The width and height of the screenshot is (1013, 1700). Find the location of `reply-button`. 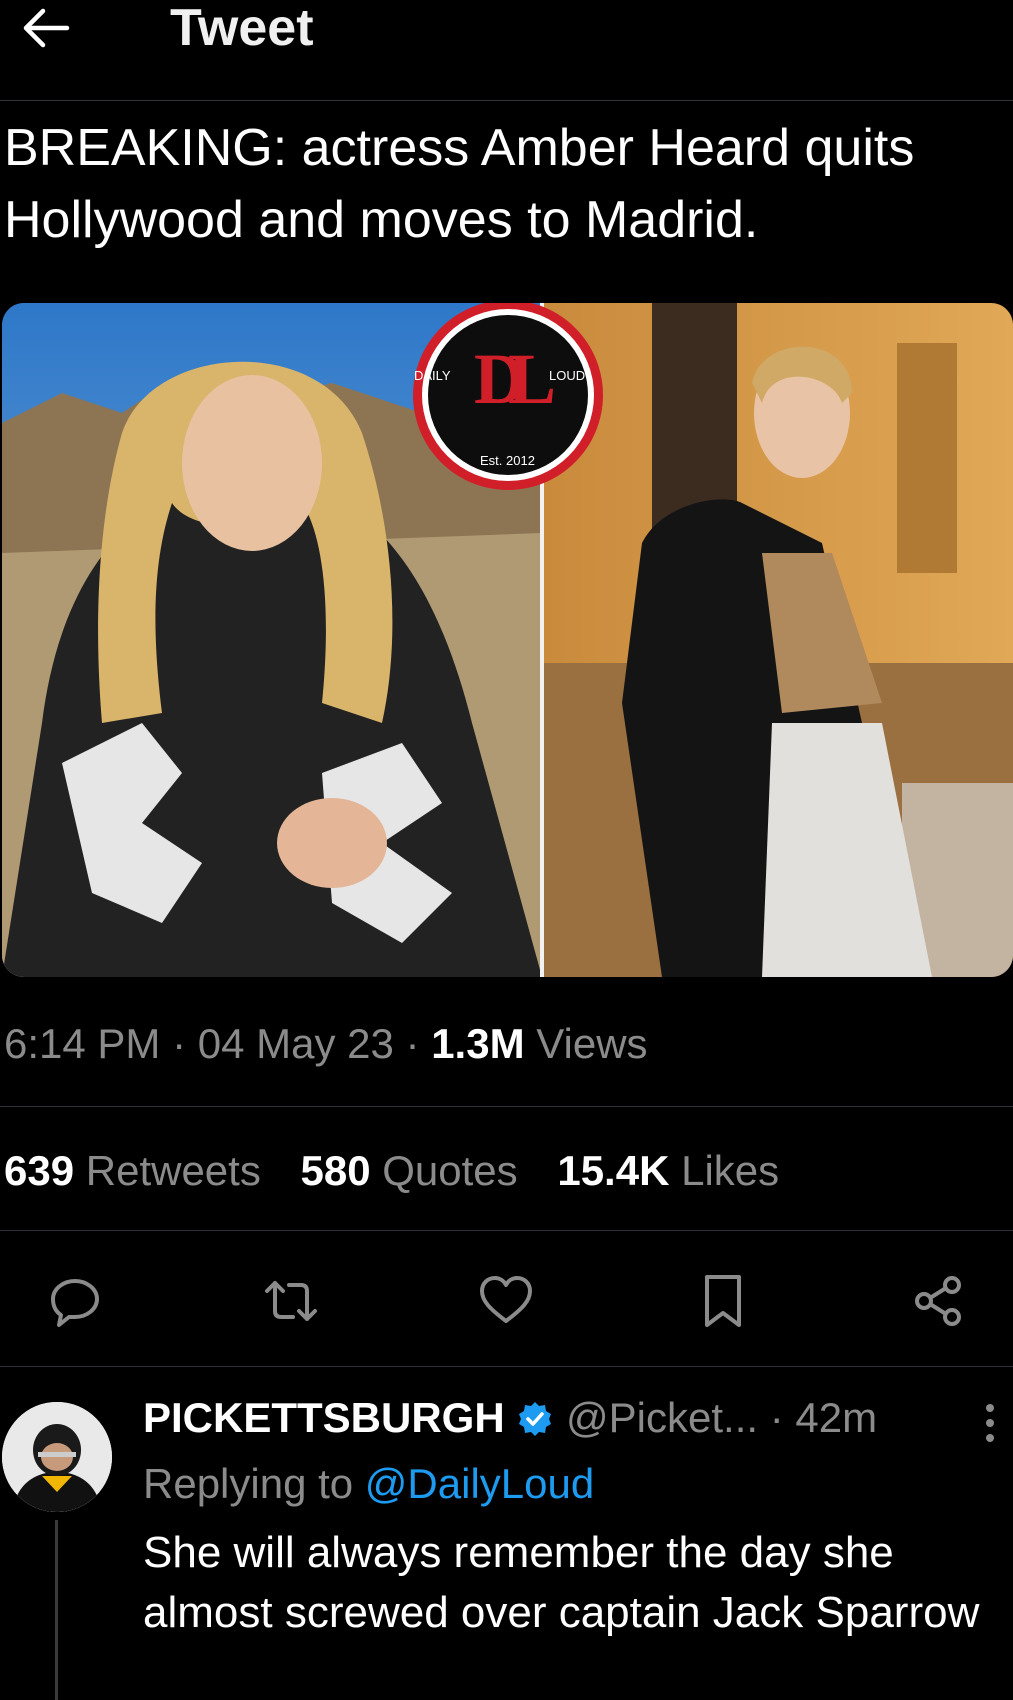

reply-button is located at coordinates (75, 1301).